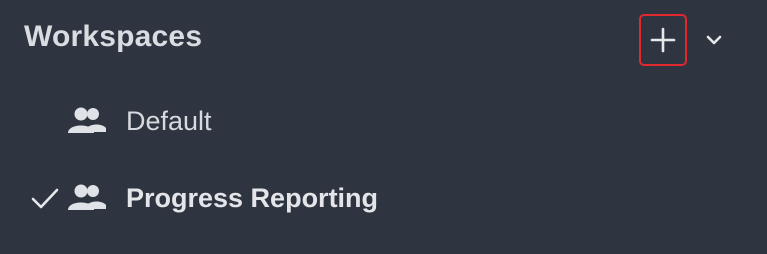 The width and height of the screenshot is (767, 254). I want to click on workspace-item-label: Progress Reporting, so click(252, 198).